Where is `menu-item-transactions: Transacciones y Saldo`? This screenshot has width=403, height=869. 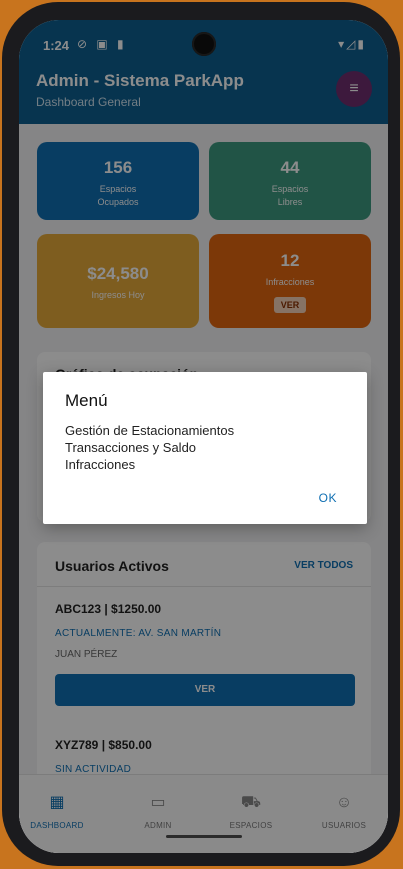
menu-item-transactions: Transacciones y Saldo is located at coordinates (149, 447).